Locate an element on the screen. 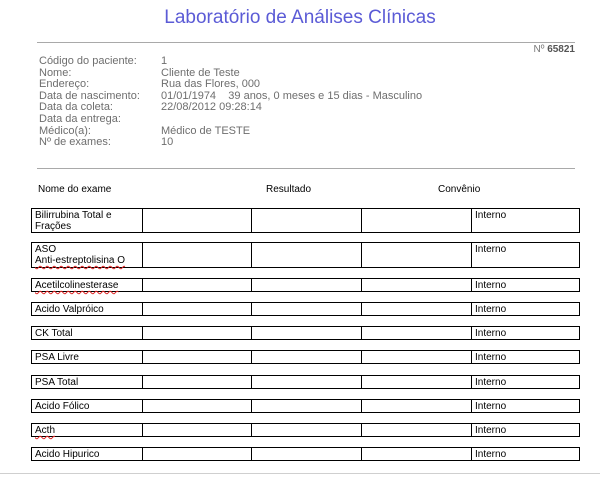 The width and height of the screenshot is (600, 480). patient-code-value: 1 is located at coordinates (164, 61).